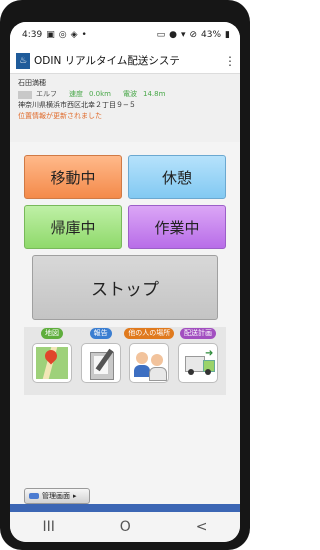 The height and width of the screenshot is (550, 320). Describe the element at coordinates (23, 60) in the screenshot. I see `app-logo-icon: ♨` at that location.